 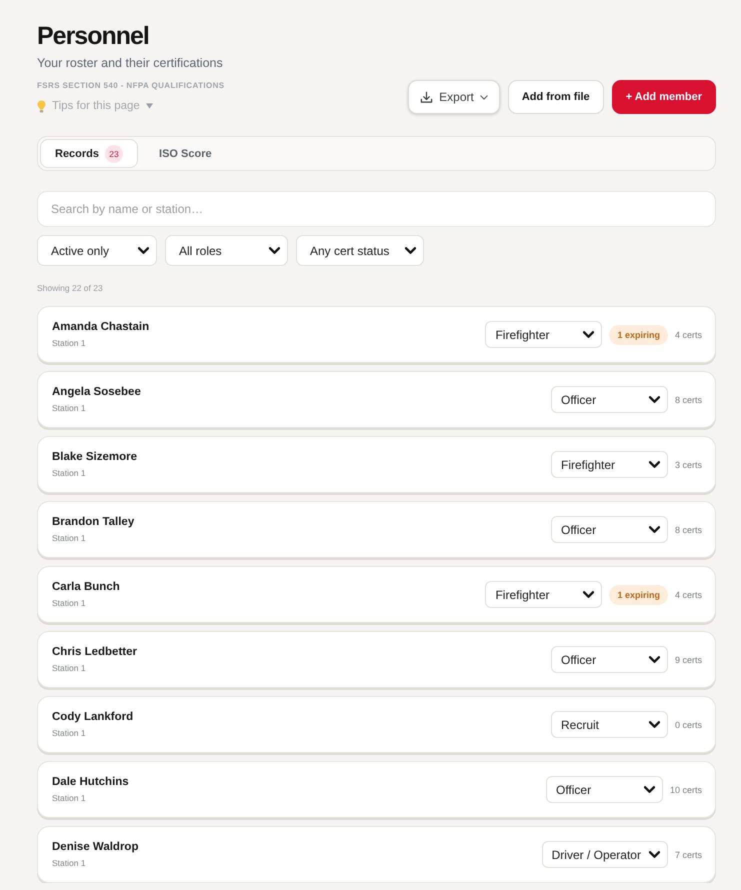 What do you see at coordinates (149, 106) in the screenshot?
I see `caret-icon` at bounding box center [149, 106].